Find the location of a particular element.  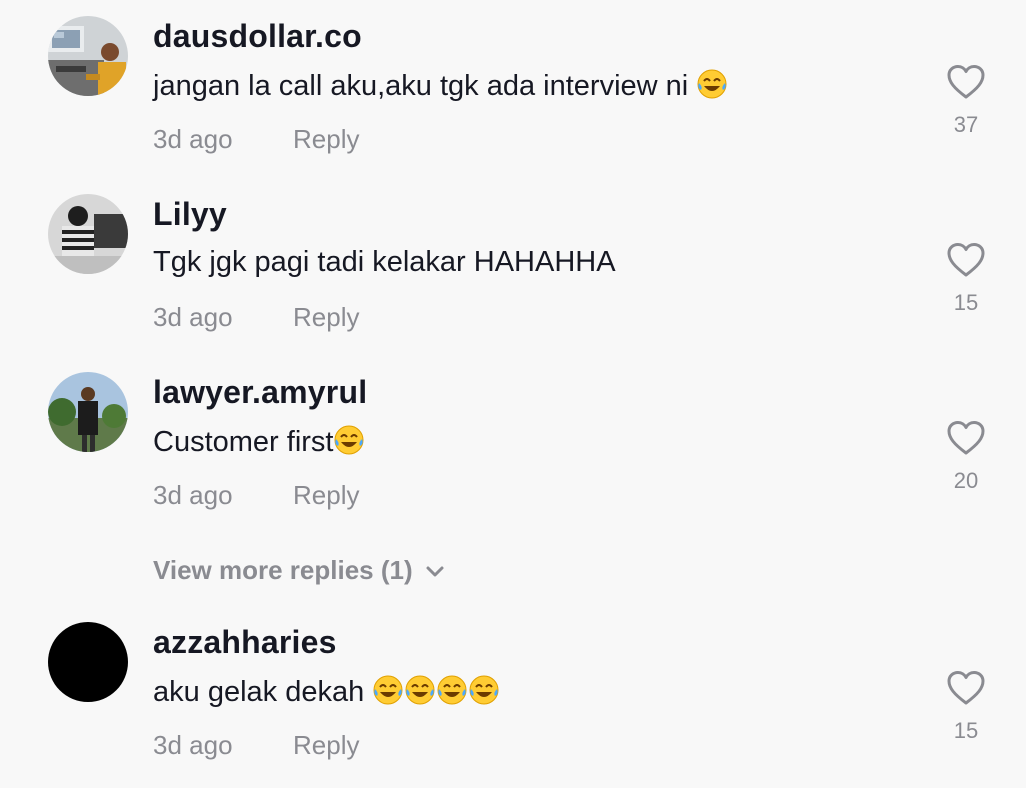

like-count: 37 is located at coordinates (966, 124).